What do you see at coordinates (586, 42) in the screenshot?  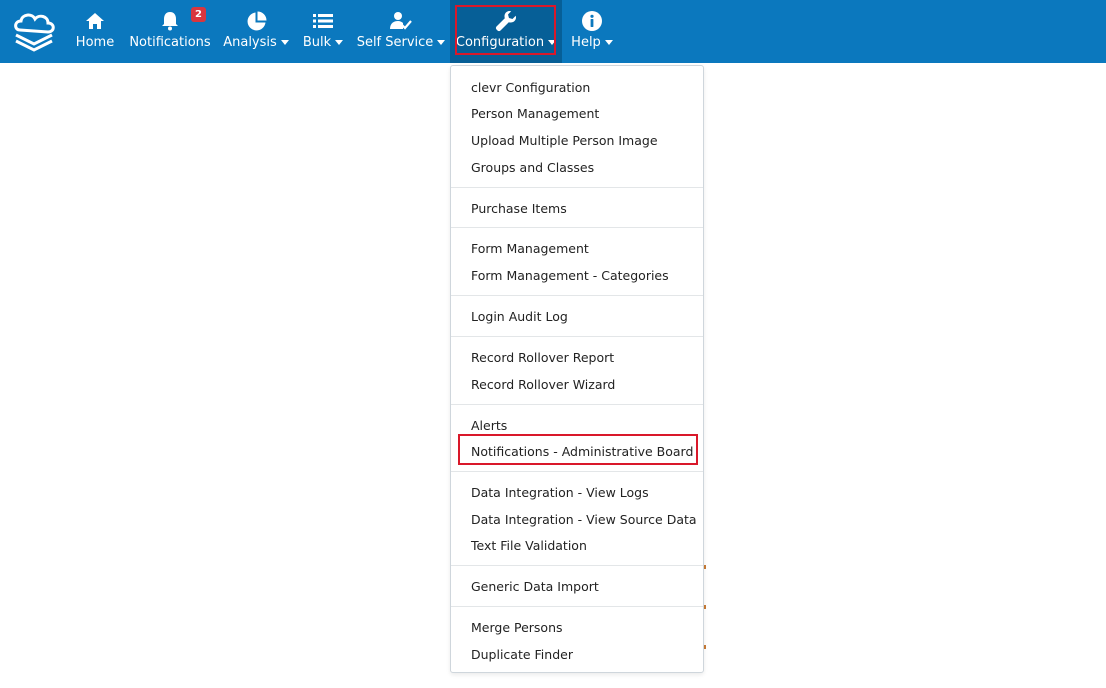 I see `nav-help-text: Help` at bounding box center [586, 42].